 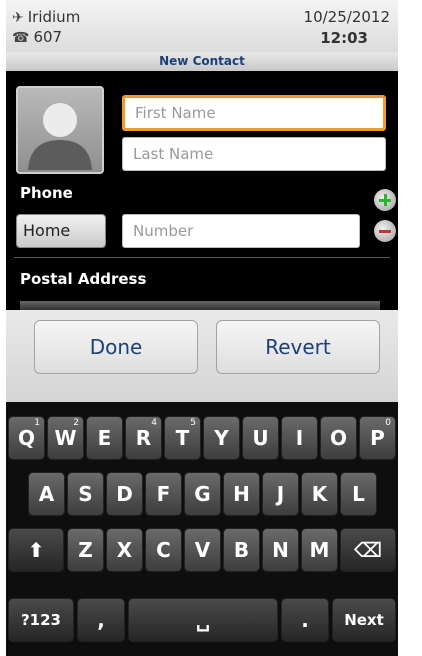 I want to click on backspace-icon: ⌫, so click(x=368, y=550).